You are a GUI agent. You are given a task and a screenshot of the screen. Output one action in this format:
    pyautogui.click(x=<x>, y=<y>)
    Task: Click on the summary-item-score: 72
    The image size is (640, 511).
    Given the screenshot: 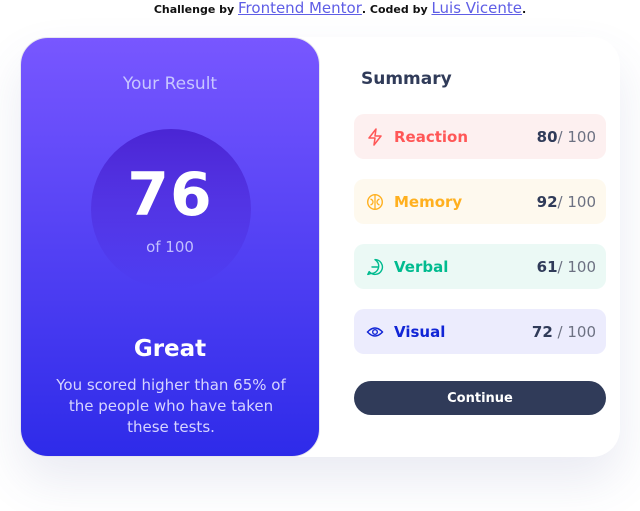 What is the action you would take?
    pyautogui.click(x=542, y=331)
    